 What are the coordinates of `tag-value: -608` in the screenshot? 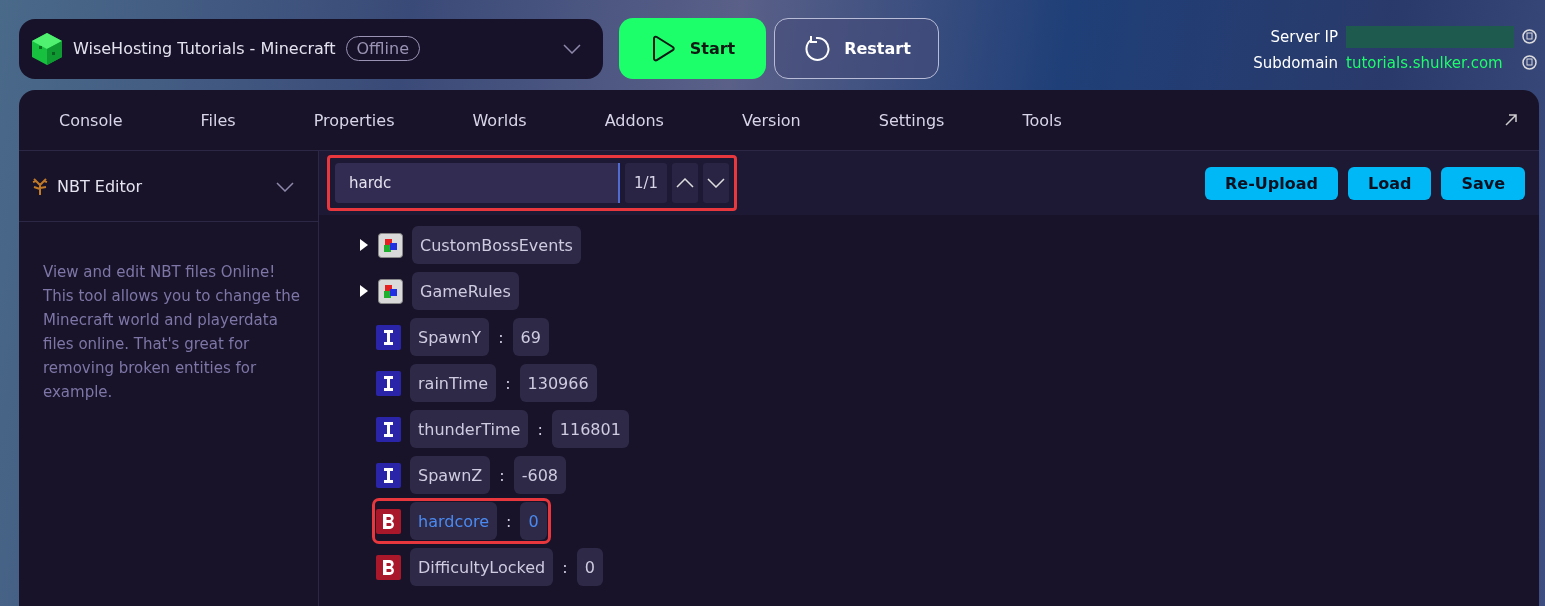 It's located at (539, 475).